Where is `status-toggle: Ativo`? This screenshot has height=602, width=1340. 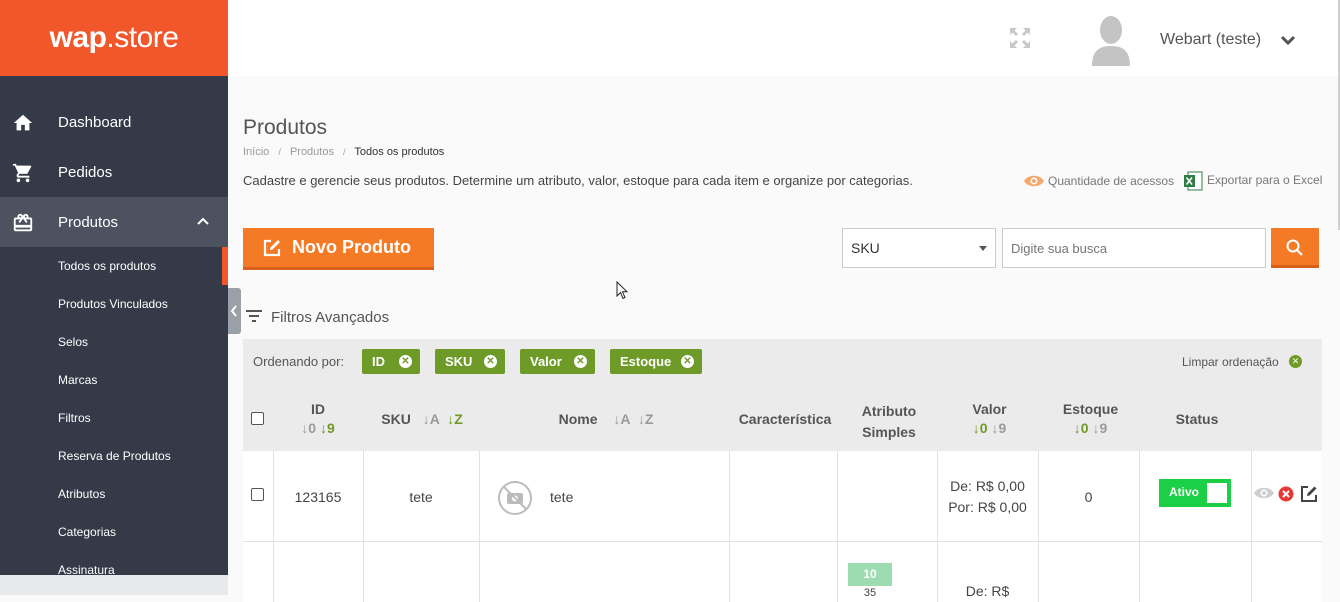
status-toggle: Ativo is located at coordinates (1195, 493).